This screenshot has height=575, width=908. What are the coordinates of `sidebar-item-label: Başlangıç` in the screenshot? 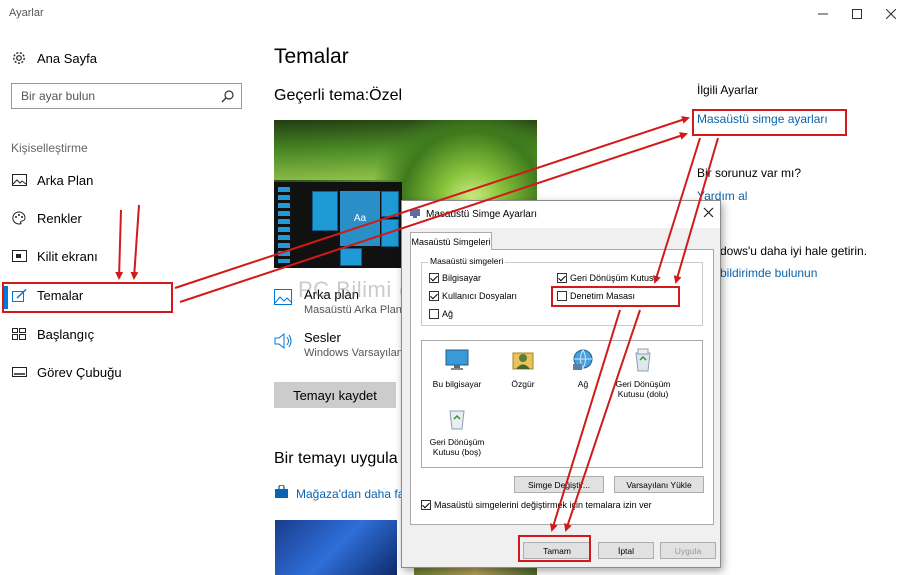 It's located at (66, 334).